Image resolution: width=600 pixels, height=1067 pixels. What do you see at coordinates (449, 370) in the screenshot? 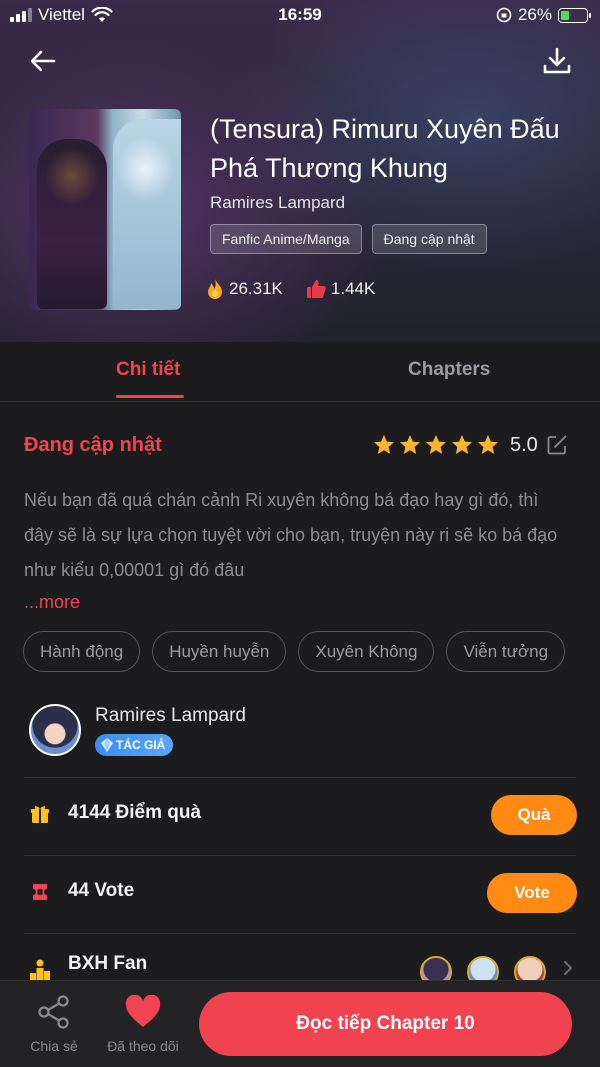
I see `tab-chapters: Chapters` at bounding box center [449, 370].